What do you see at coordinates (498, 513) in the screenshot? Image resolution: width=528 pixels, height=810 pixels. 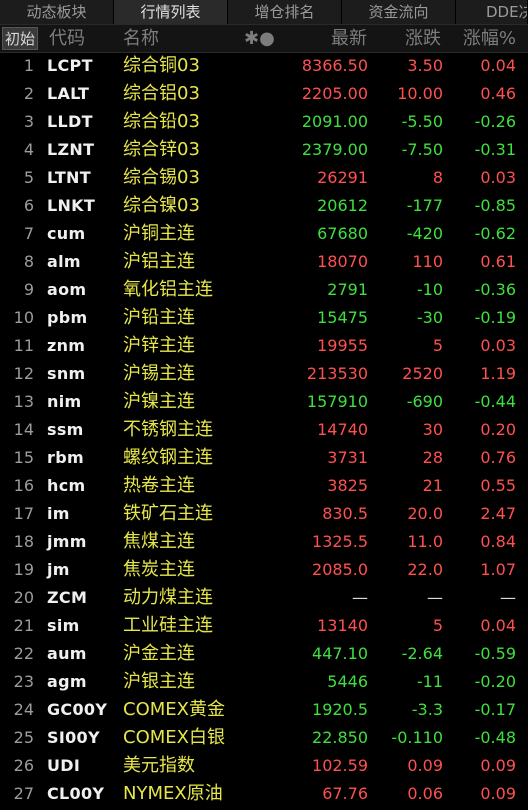 I see `row-change-pct: 2.47` at bounding box center [498, 513].